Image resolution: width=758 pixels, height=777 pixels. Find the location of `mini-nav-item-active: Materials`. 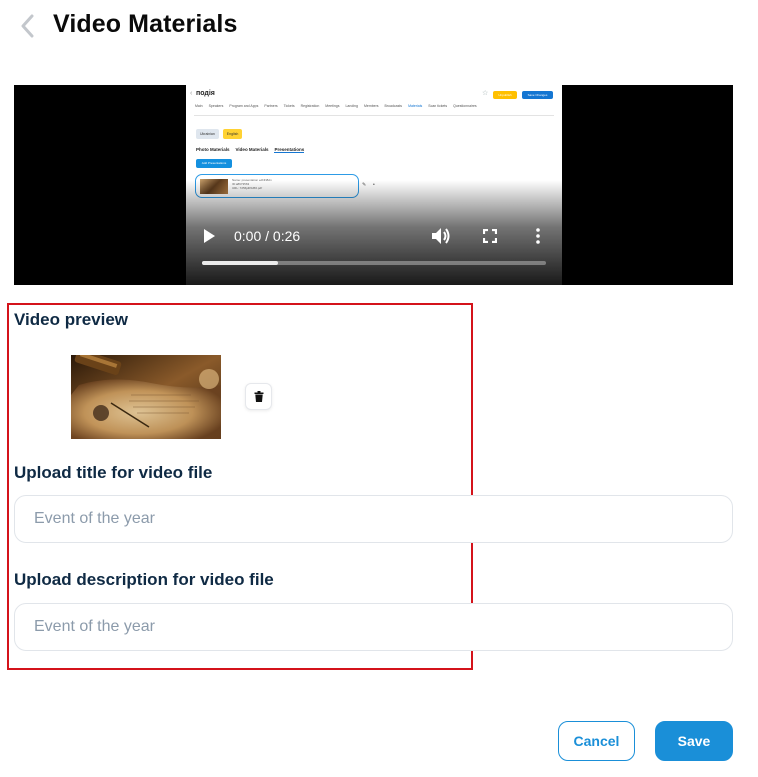

mini-nav-item-active: Materials is located at coordinates (415, 106).